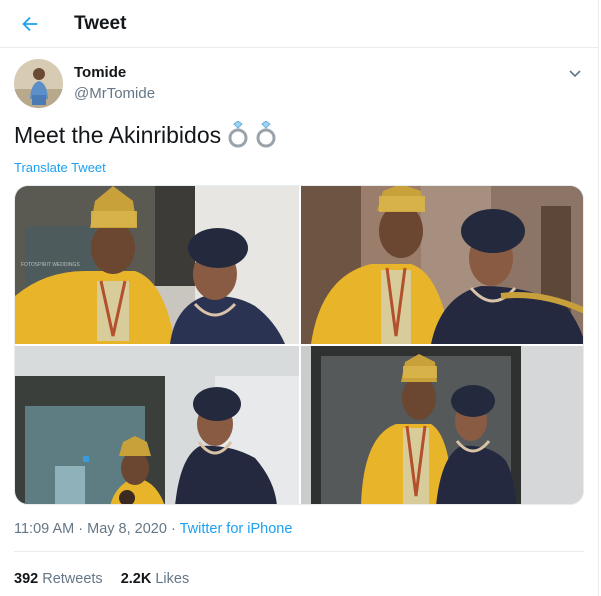 The image size is (601, 596). Describe the element at coordinates (299, 24) in the screenshot. I see `header: Tweet` at that location.